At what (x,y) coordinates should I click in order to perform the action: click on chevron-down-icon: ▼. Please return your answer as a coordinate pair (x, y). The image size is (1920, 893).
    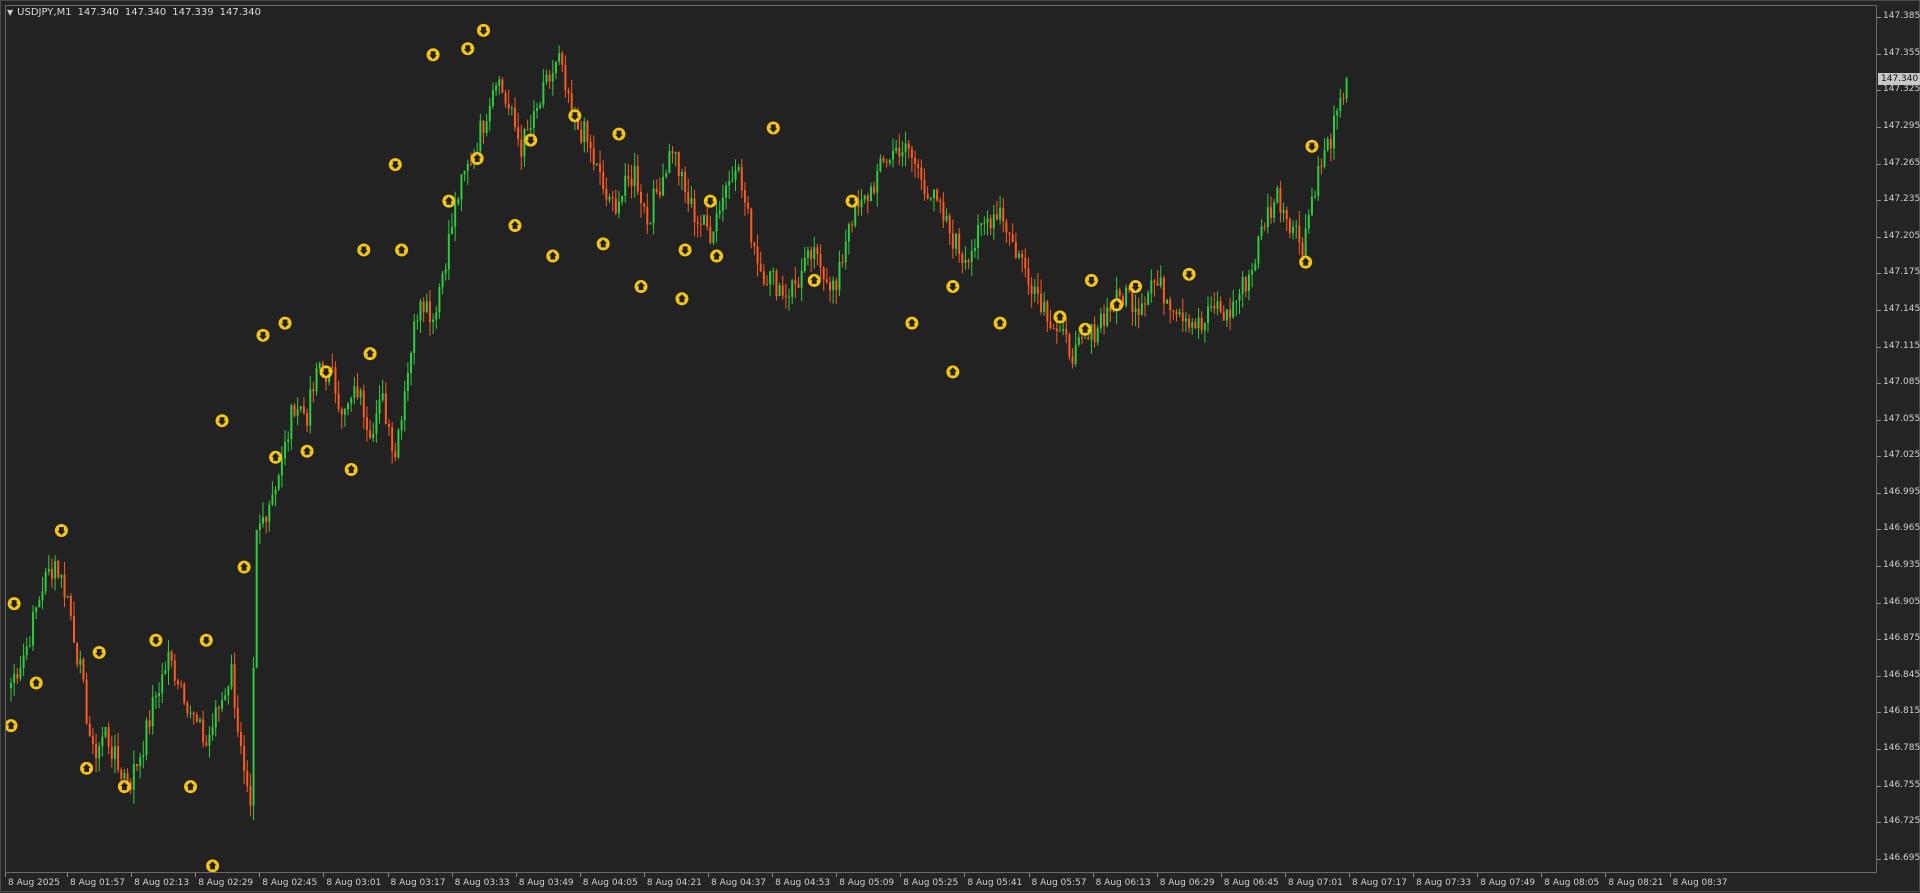
    Looking at the image, I should click on (10, 12).